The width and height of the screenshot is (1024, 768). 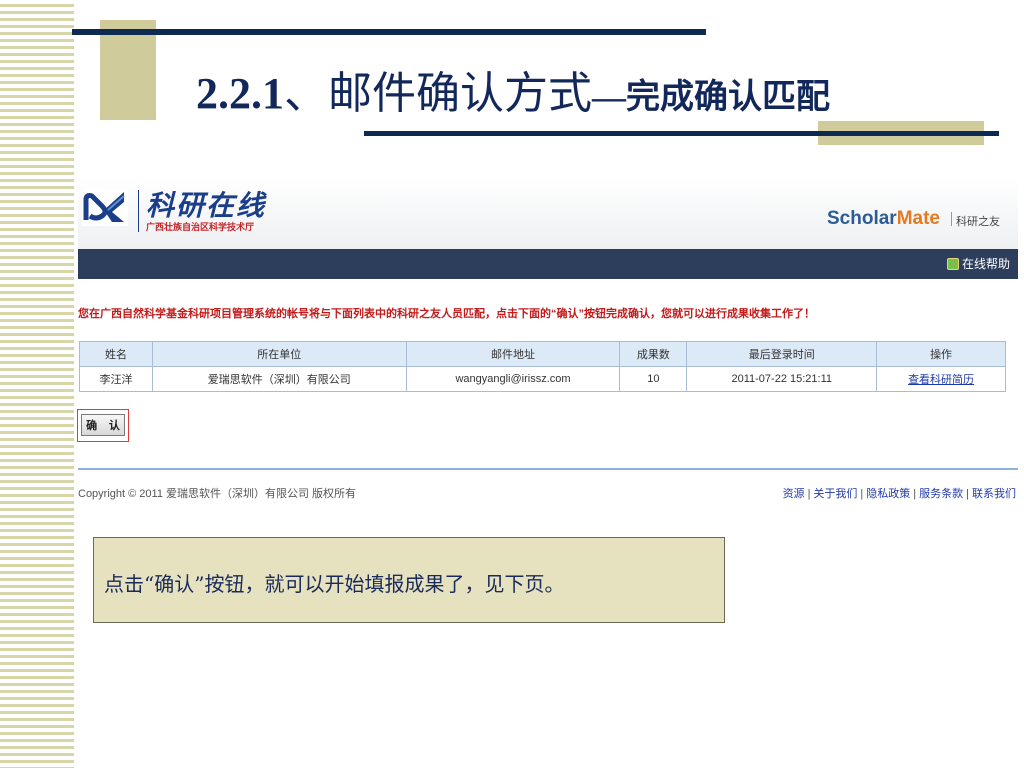 I want to click on copyright-text: Copyright © 2011 爱瑞思软件（深圳）有限公司 版权所有, so click(x=217, y=494).